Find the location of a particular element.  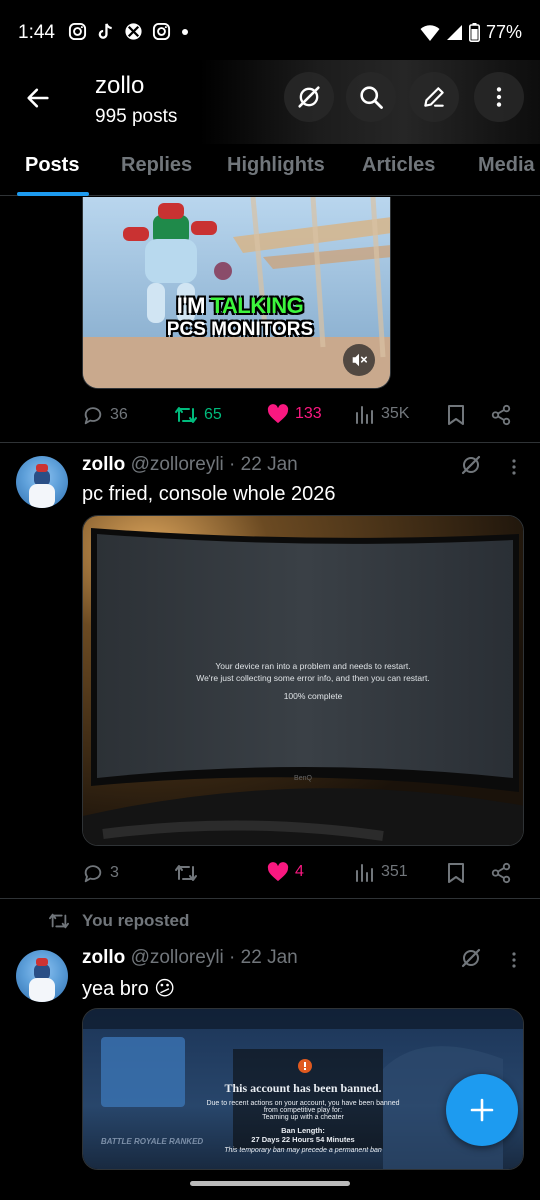

post-video: I'M TALKING PCS MONITORS is located at coordinates (236, 293).